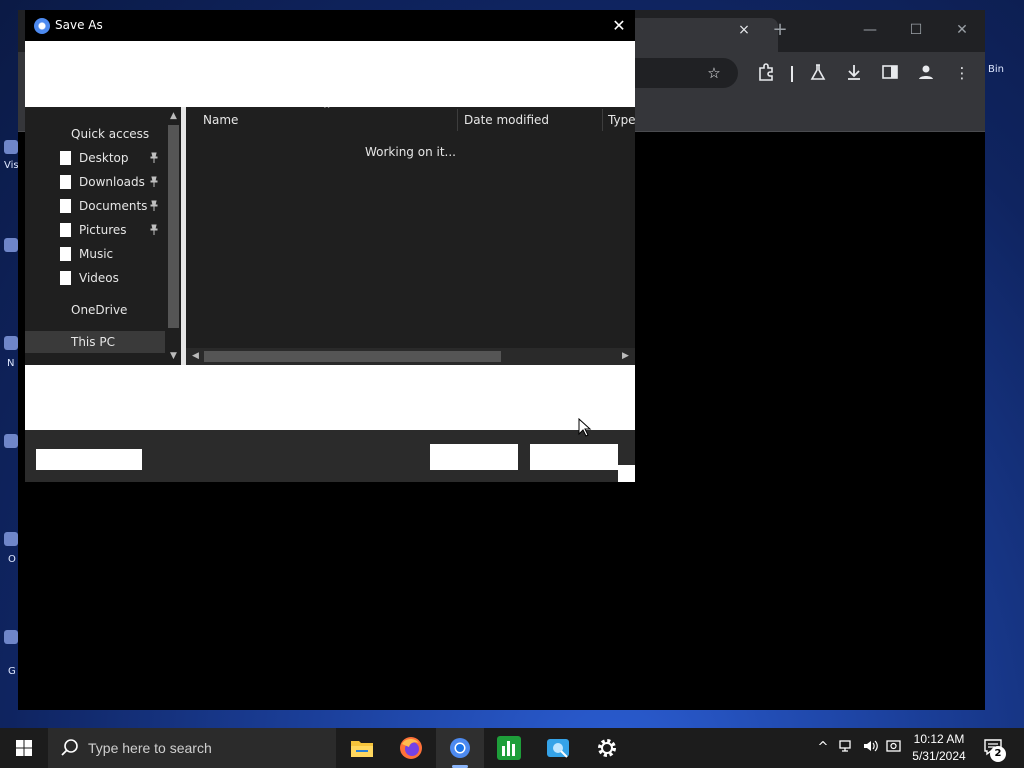 Image resolution: width=1024 pixels, height=768 pixels. I want to click on taskbar-firefox, so click(411, 748).